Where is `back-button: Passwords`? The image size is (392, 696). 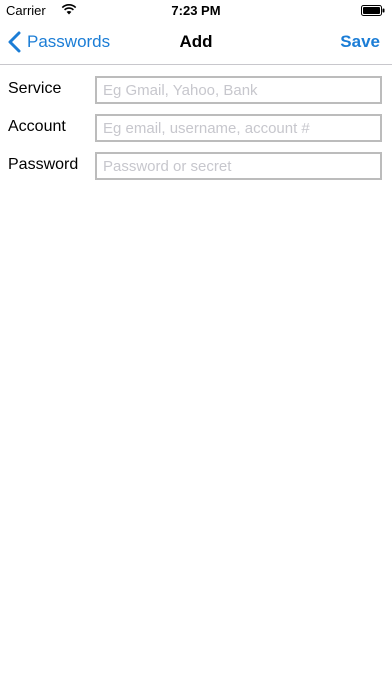 back-button: Passwords is located at coordinates (59, 42).